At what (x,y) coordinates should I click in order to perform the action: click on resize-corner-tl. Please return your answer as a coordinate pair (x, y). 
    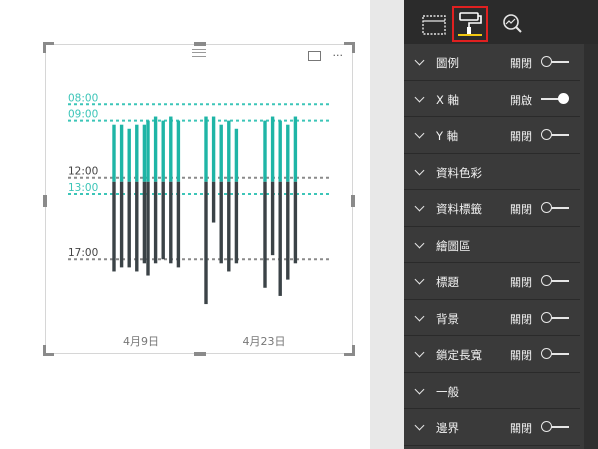
    Looking at the image, I should click on (48, 47).